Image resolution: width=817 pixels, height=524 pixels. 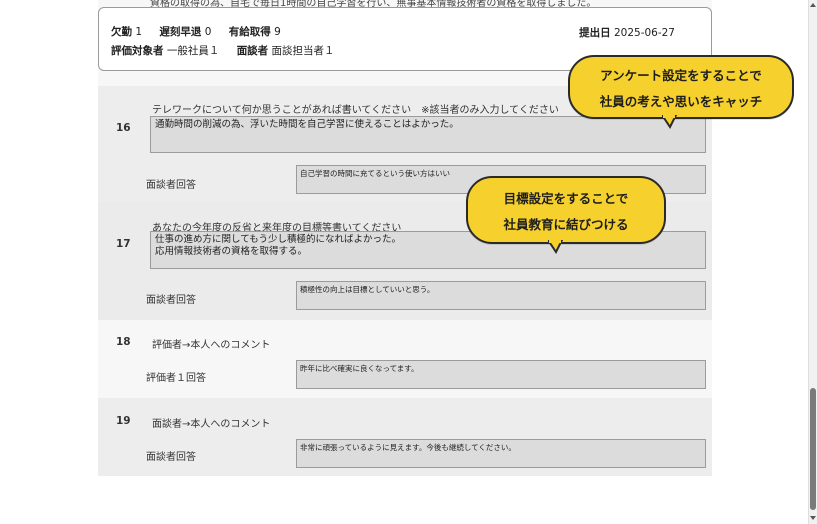 What do you see at coordinates (123, 244) in the screenshot?
I see `question-number: 17` at bounding box center [123, 244].